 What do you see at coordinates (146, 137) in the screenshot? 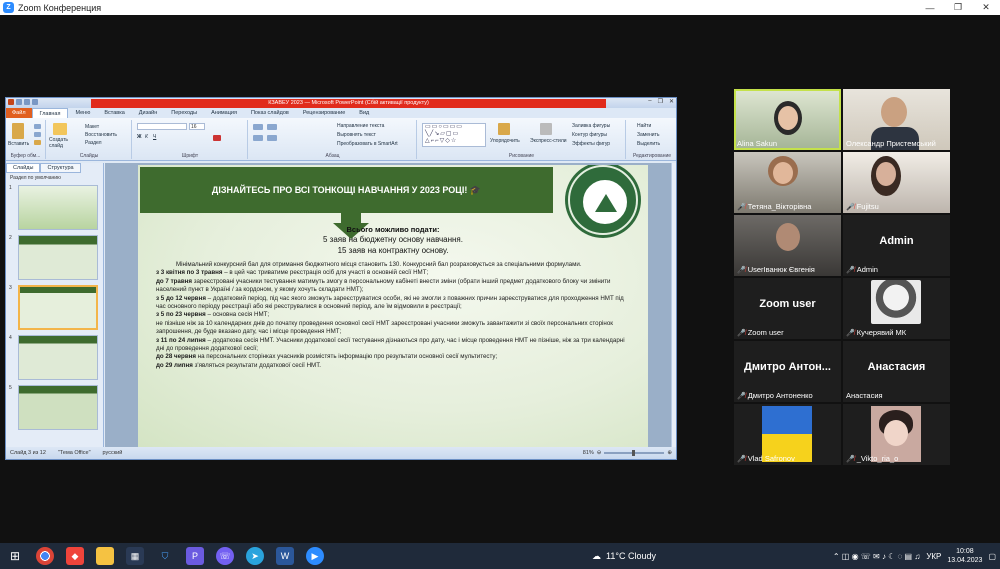
I see `italic-icon: К` at bounding box center [146, 137].